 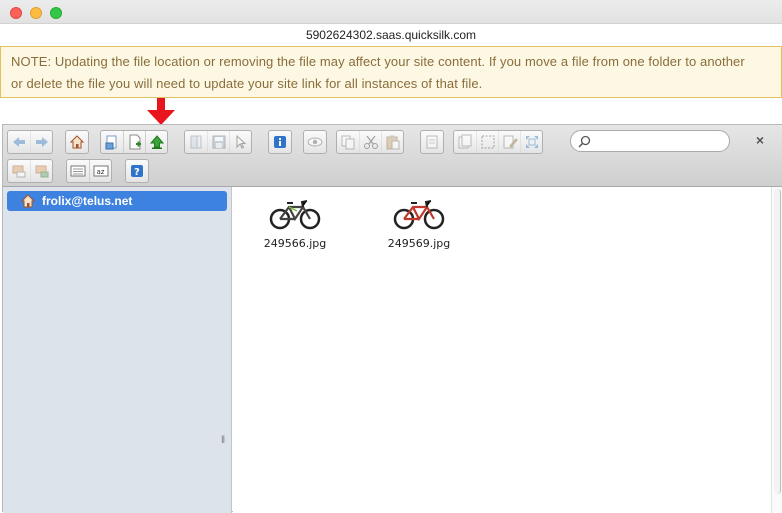 I want to click on copy-icon, so click(x=348, y=142).